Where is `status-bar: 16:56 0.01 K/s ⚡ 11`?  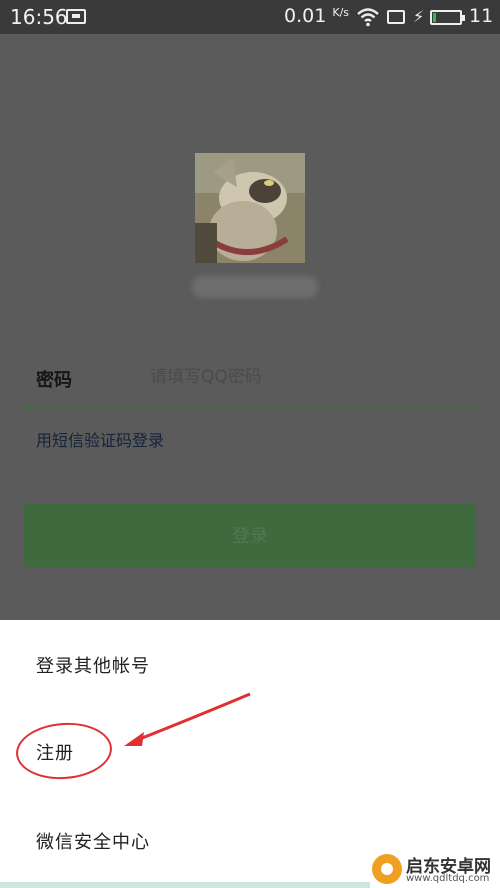 status-bar: 16:56 0.01 K/s ⚡ 11 is located at coordinates (250, 17).